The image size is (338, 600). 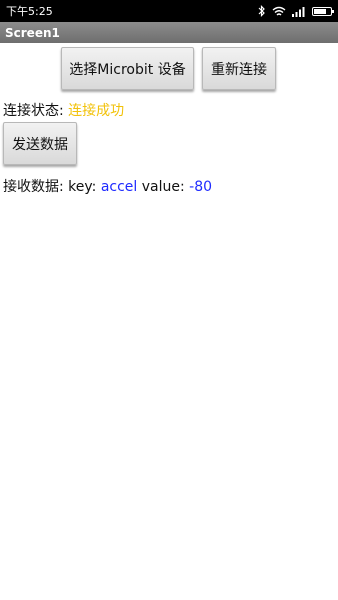 I want to click on connection-status-label: 连接状态:, so click(x=36, y=111).